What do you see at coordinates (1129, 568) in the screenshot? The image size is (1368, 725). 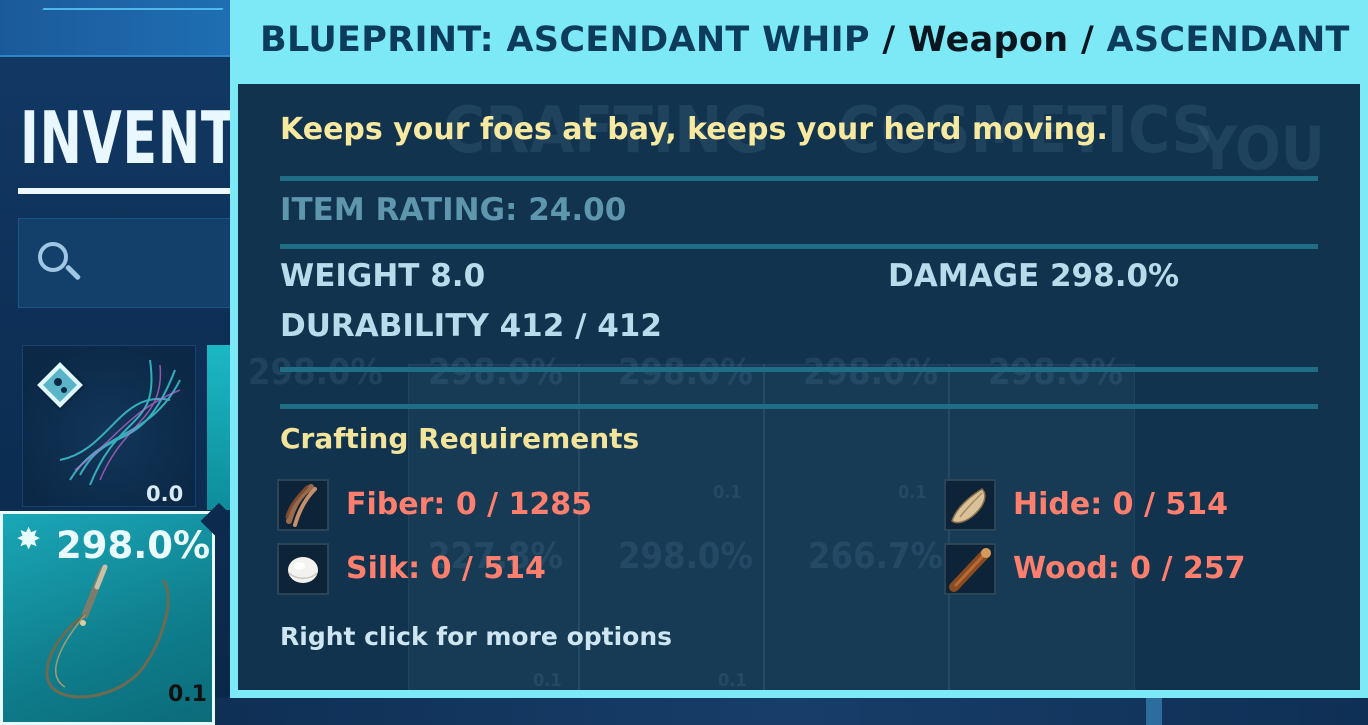 I see `resource-wood: Wood: 0 / 257` at bounding box center [1129, 568].